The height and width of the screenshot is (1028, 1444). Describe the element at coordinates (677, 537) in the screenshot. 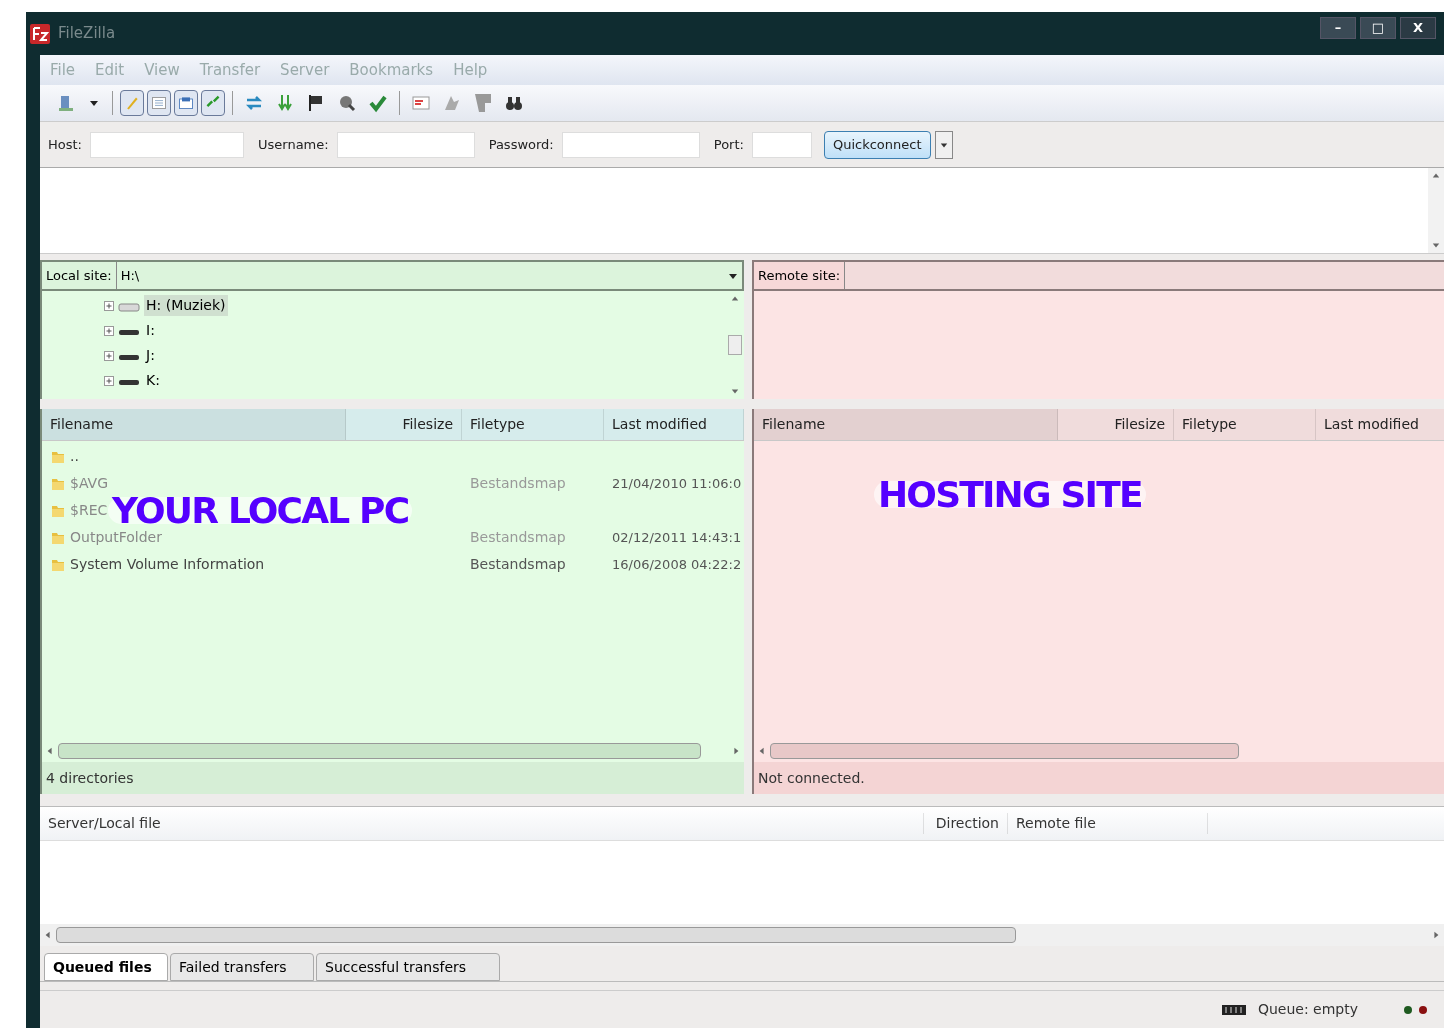

I see `modified-date: 02/12/2011 14:43:1` at that location.